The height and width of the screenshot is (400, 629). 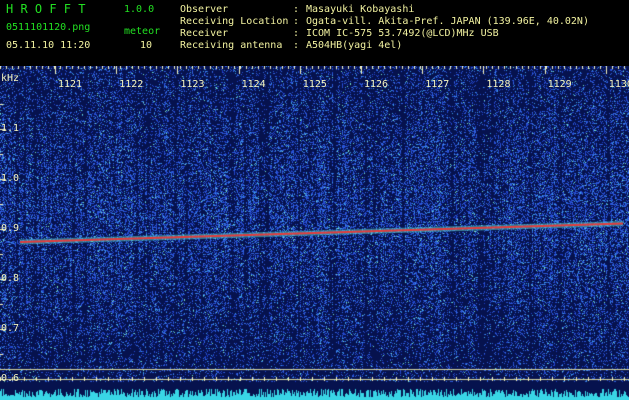 I want to click on time-tick-label: 1124, so click(x=253, y=84).